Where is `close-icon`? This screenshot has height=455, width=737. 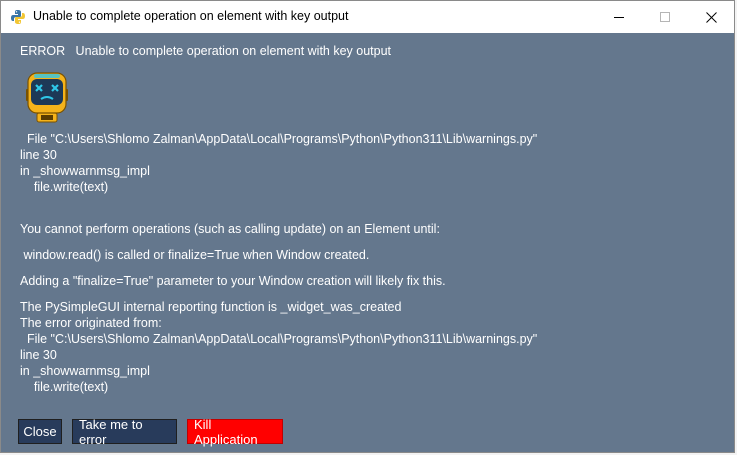
close-icon is located at coordinates (711, 17).